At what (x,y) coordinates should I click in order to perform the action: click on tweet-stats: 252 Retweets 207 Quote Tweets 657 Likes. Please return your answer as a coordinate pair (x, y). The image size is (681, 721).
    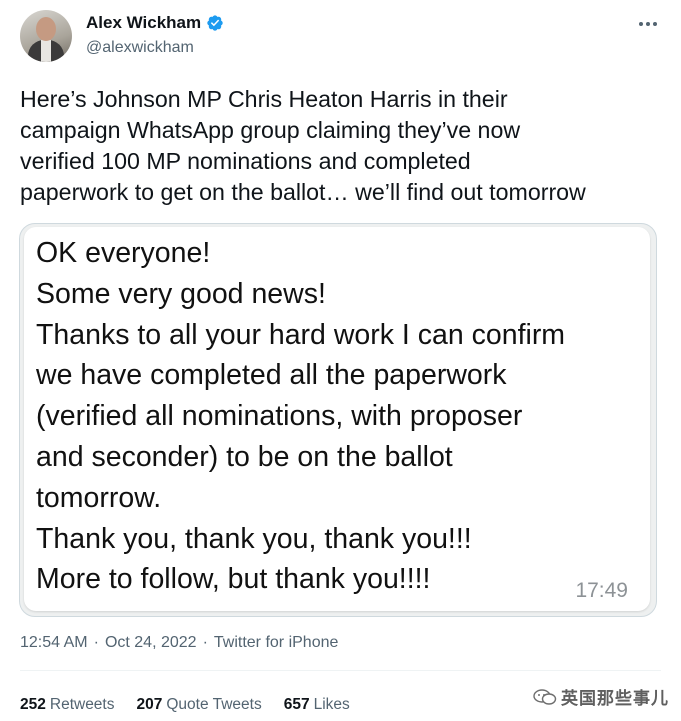
    Looking at the image, I should click on (185, 705).